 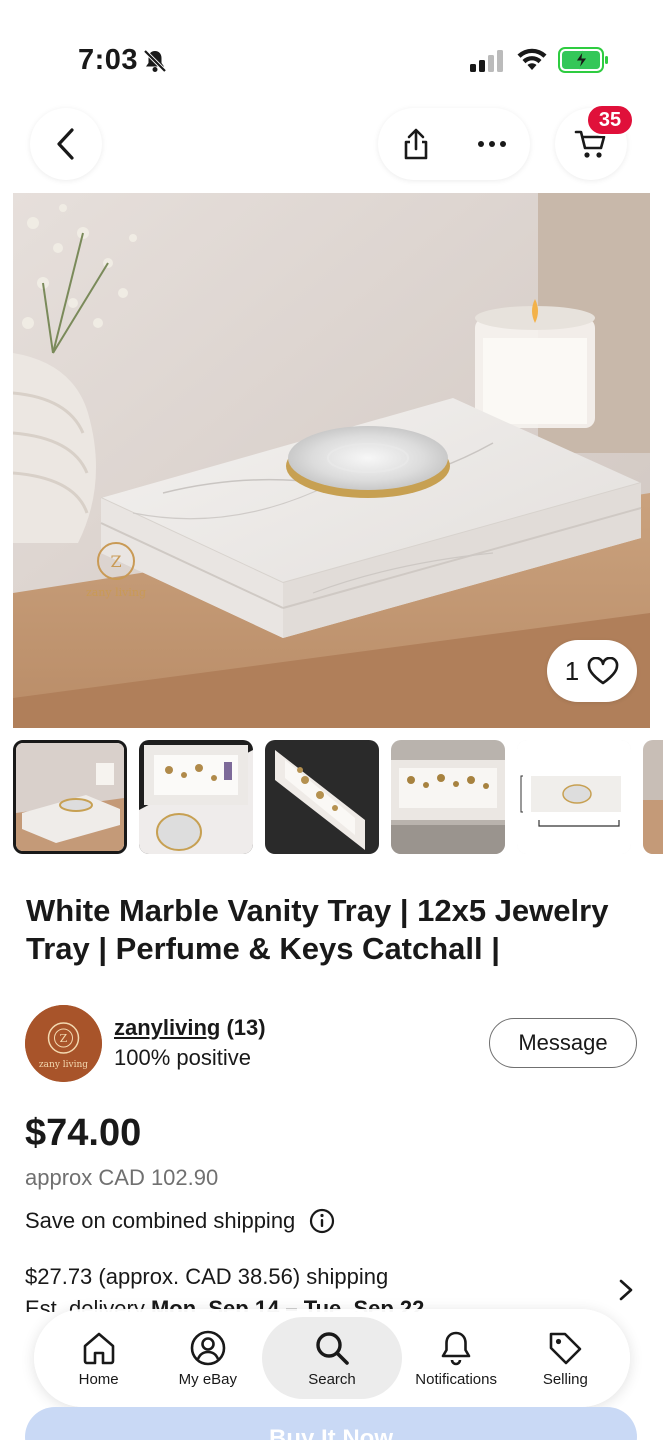 I want to click on seller-name-link: zanyliving, so click(x=167, y=1027).